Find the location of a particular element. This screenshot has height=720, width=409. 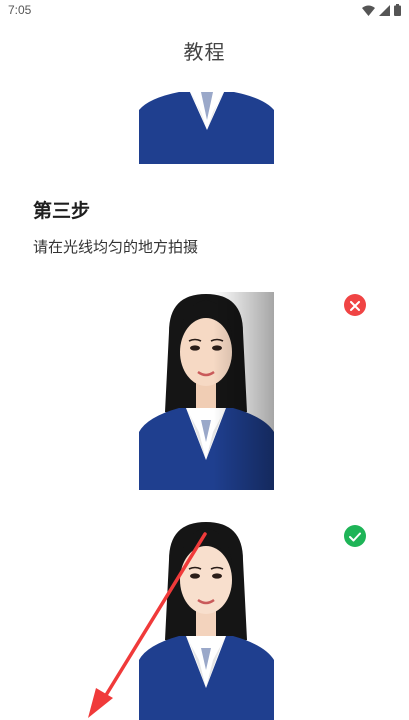

previous-example-photo is located at coordinates (206, 127).